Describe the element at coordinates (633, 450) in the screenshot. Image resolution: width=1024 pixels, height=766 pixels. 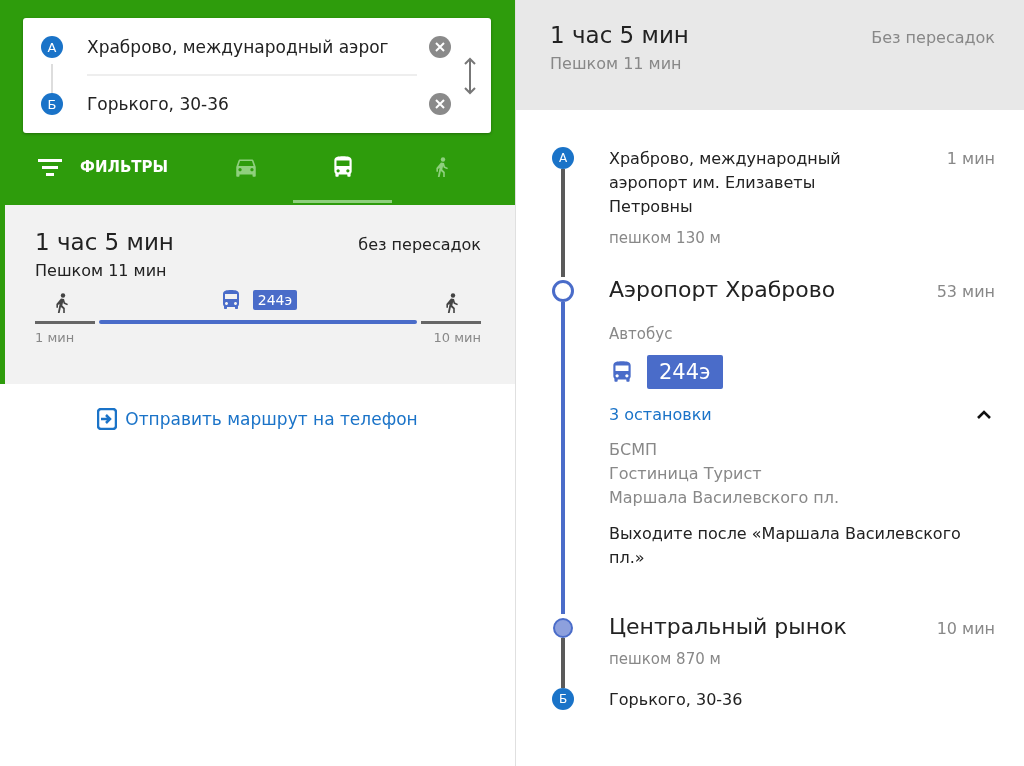
I see `intermediate-stop: БСМП` at that location.